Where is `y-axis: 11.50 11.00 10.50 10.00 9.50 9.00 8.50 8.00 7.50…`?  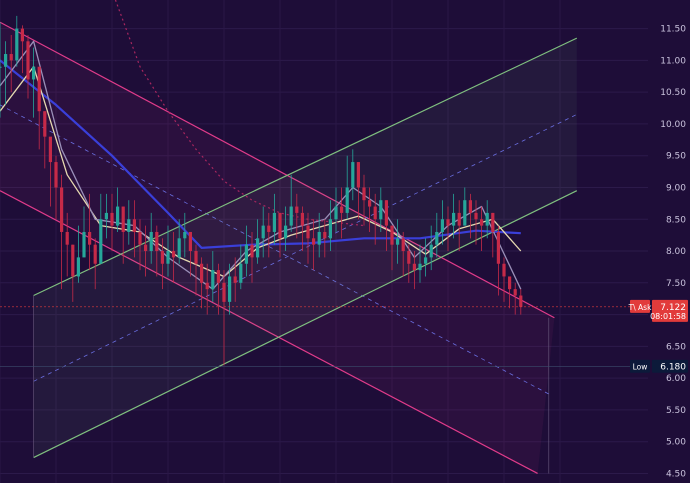 y-axis: 11.50 11.00 10.50 10.00 9.50 9.00 8.50 8.00 7.50… is located at coordinates (669, 241).